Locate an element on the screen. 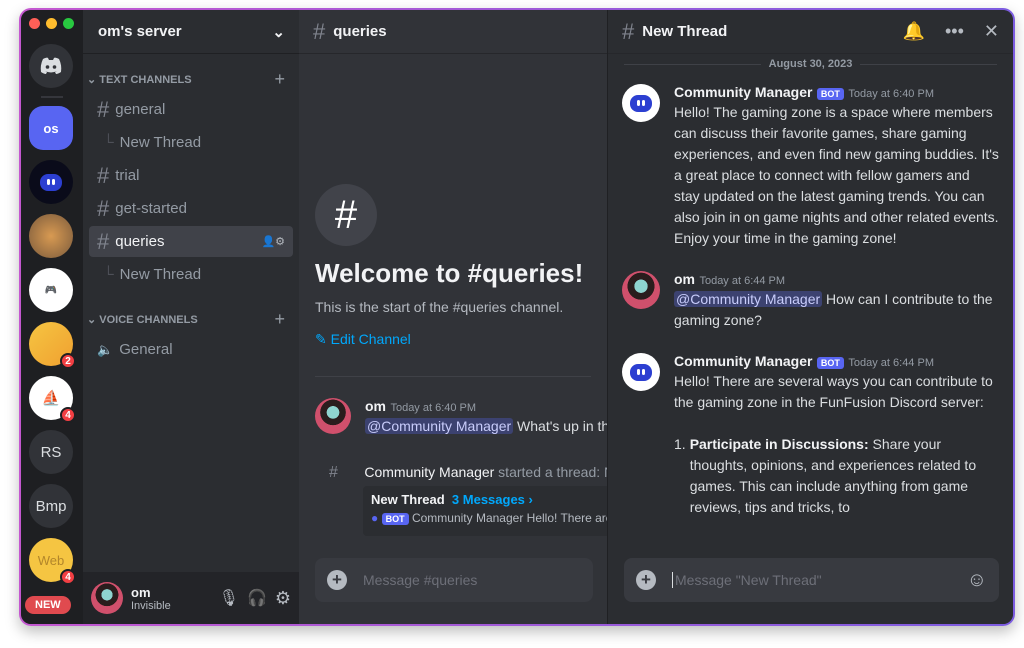  discord-logo-icon is located at coordinates (51, 65).